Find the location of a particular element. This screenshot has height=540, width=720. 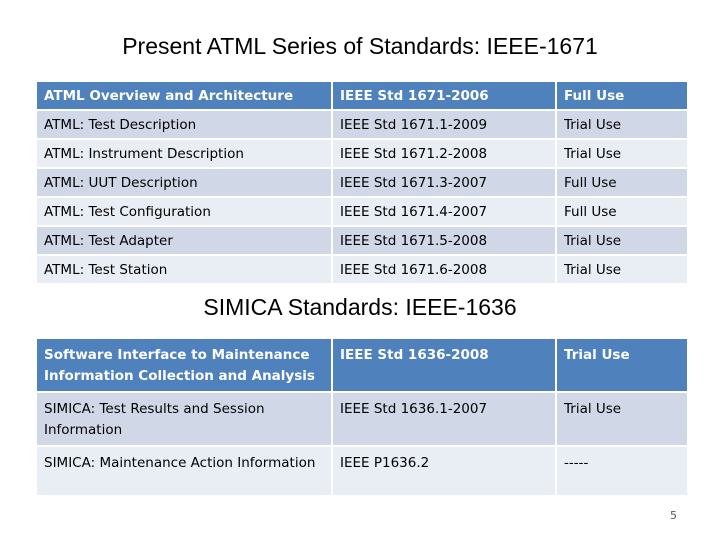

standard-number: IEEE Std 1671.2-2008 is located at coordinates (445, 154).